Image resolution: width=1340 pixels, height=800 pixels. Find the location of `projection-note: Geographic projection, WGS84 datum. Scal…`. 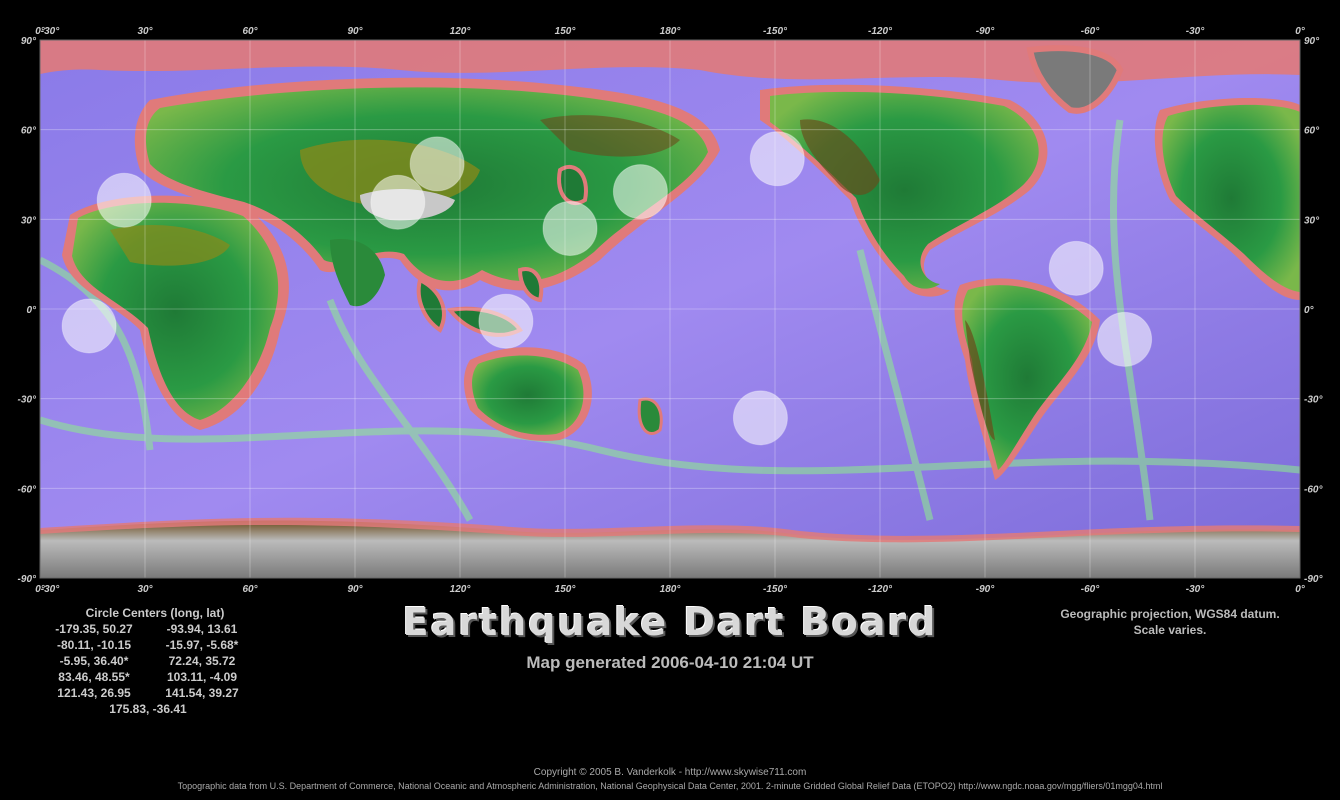

projection-note: Geographic projection, WGS84 datum. Scal… is located at coordinates (1170, 622).